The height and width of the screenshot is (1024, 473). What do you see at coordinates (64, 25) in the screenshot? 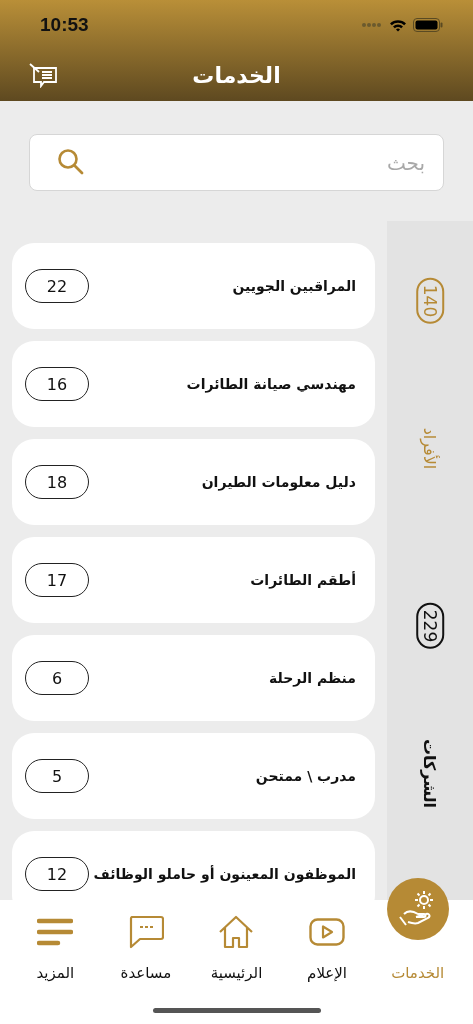
I see `status-time: 10:53` at bounding box center [64, 25].